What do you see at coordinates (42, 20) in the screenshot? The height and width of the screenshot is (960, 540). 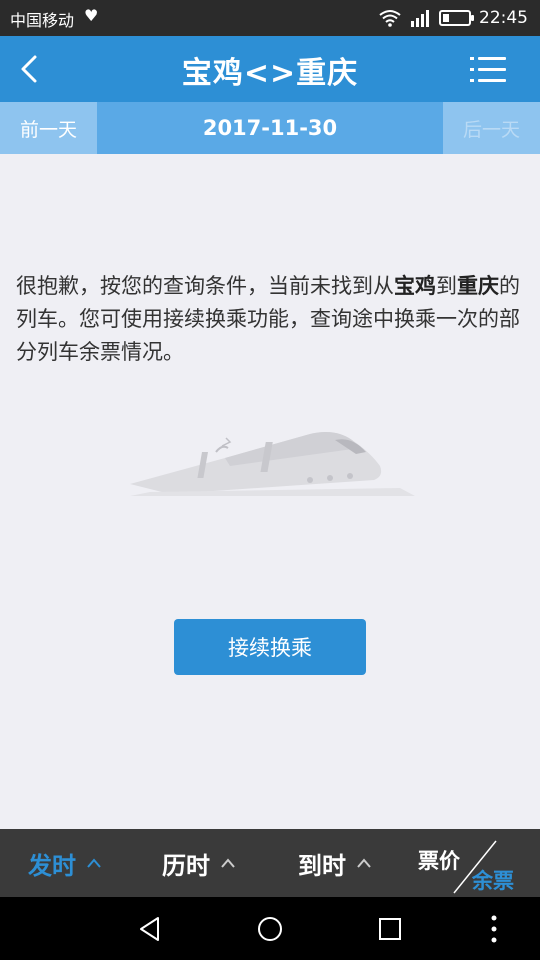 I see `carrier-name: 中国移动` at bounding box center [42, 20].